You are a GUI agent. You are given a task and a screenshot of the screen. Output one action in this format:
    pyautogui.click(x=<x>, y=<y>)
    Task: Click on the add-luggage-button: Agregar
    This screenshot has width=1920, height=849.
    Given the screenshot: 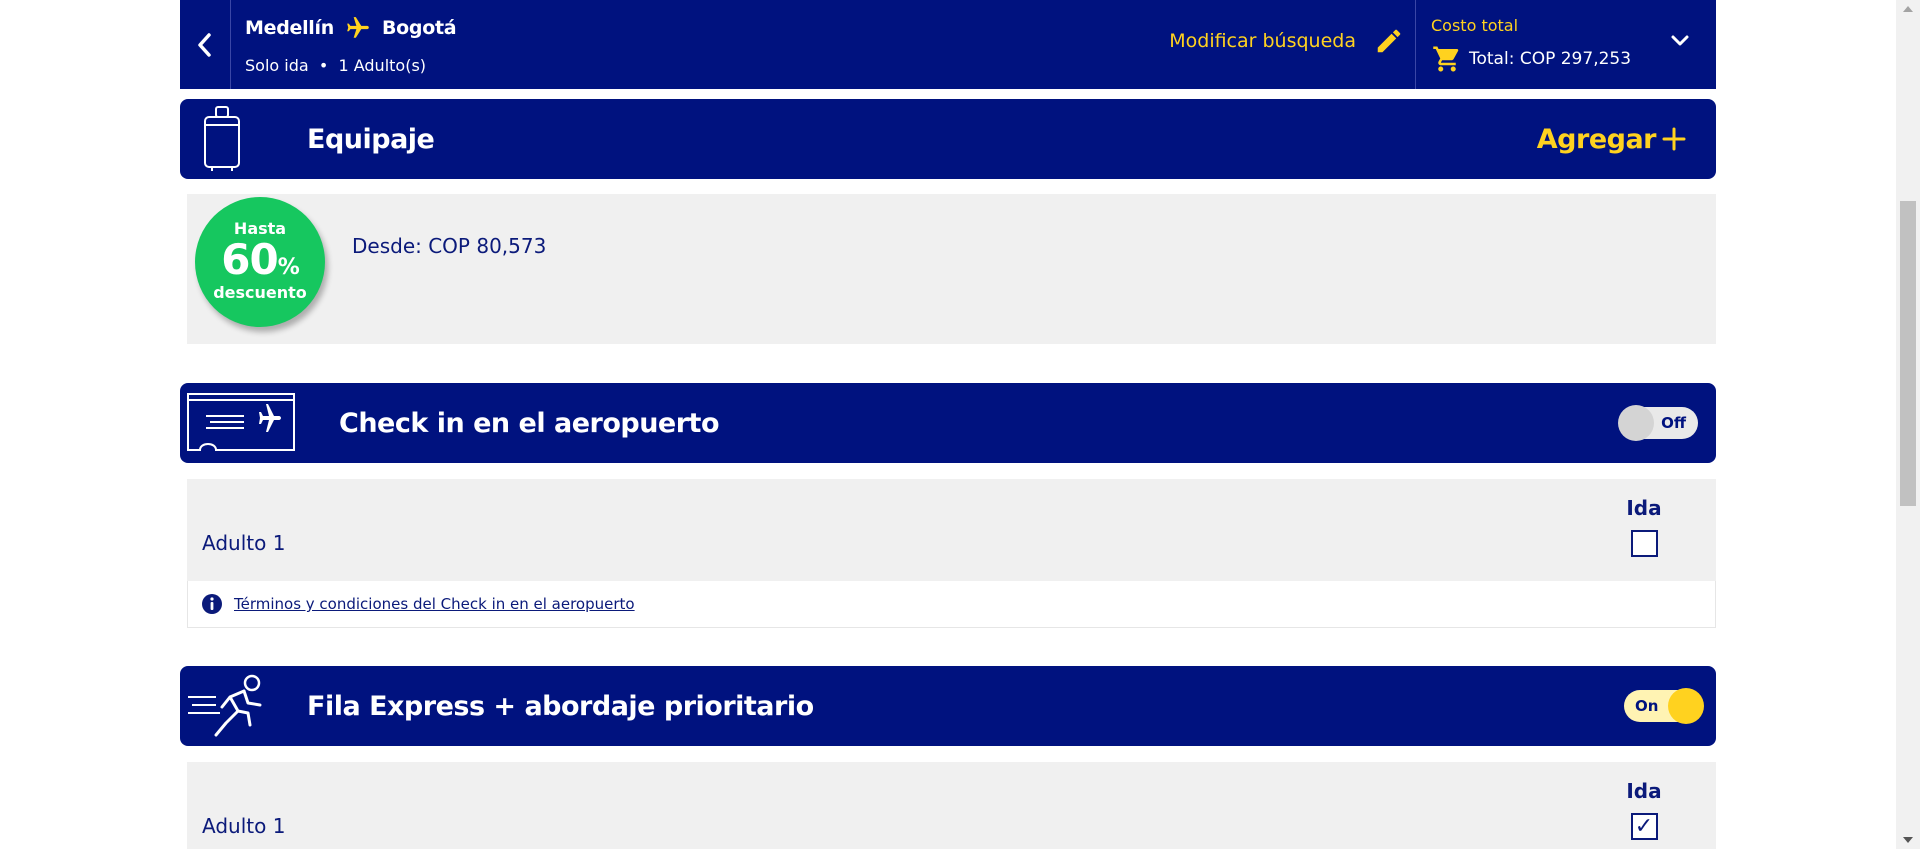 What is the action you would take?
    pyautogui.click(x=1611, y=139)
    